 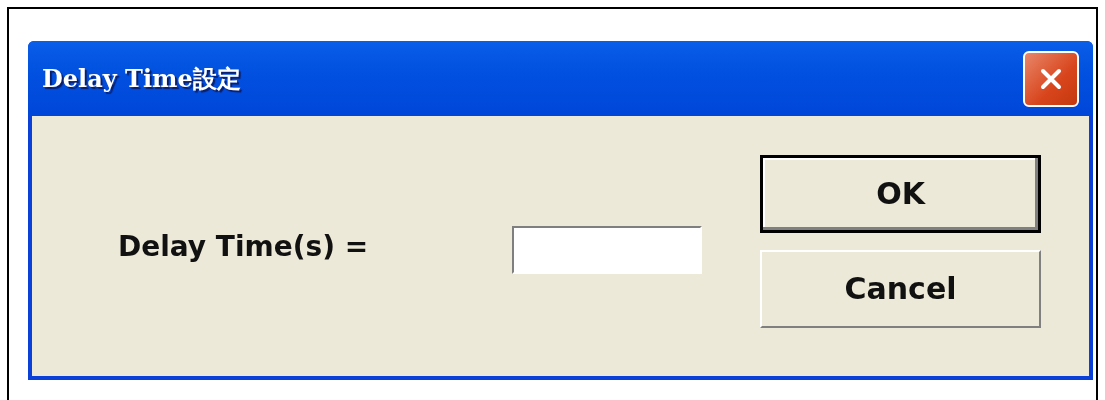 What do you see at coordinates (900, 193) in the screenshot?
I see `dialog-button: OK` at bounding box center [900, 193].